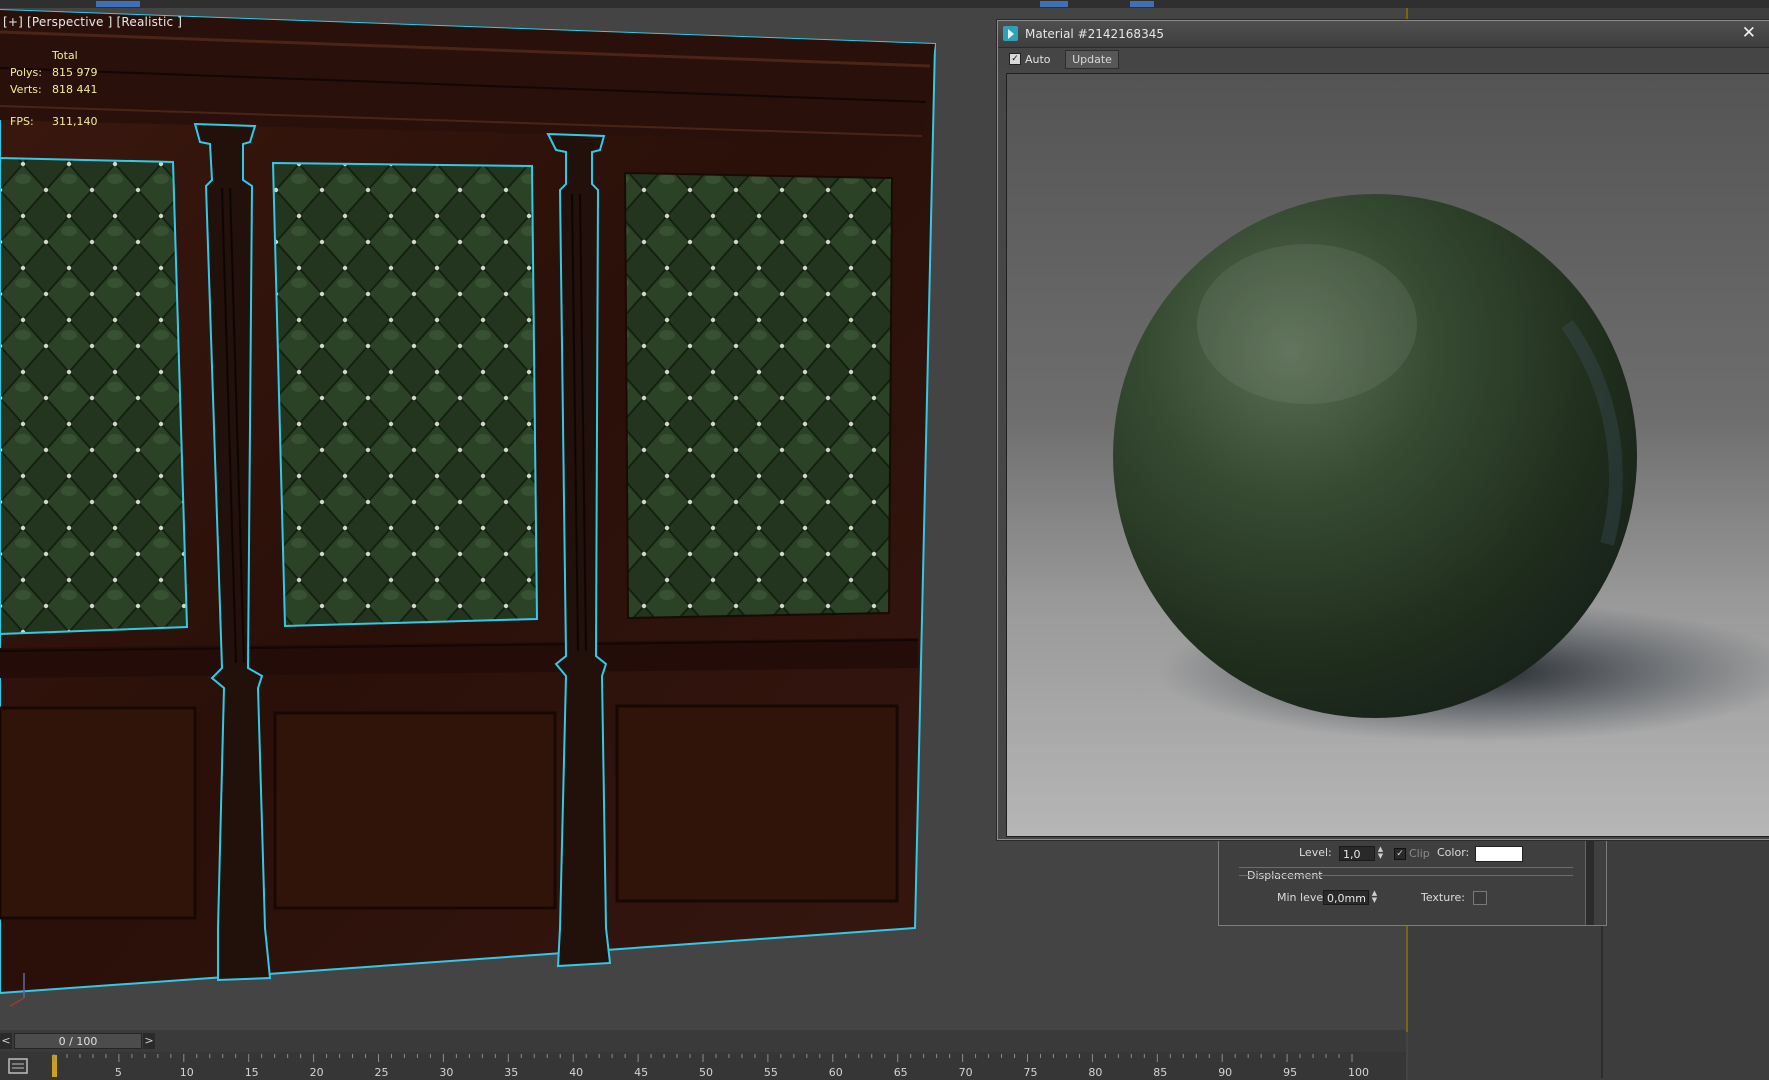  Describe the element at coordinates (1094, 34) in the screenshot. I see `material-window-title: Material #2142168345` at that location.